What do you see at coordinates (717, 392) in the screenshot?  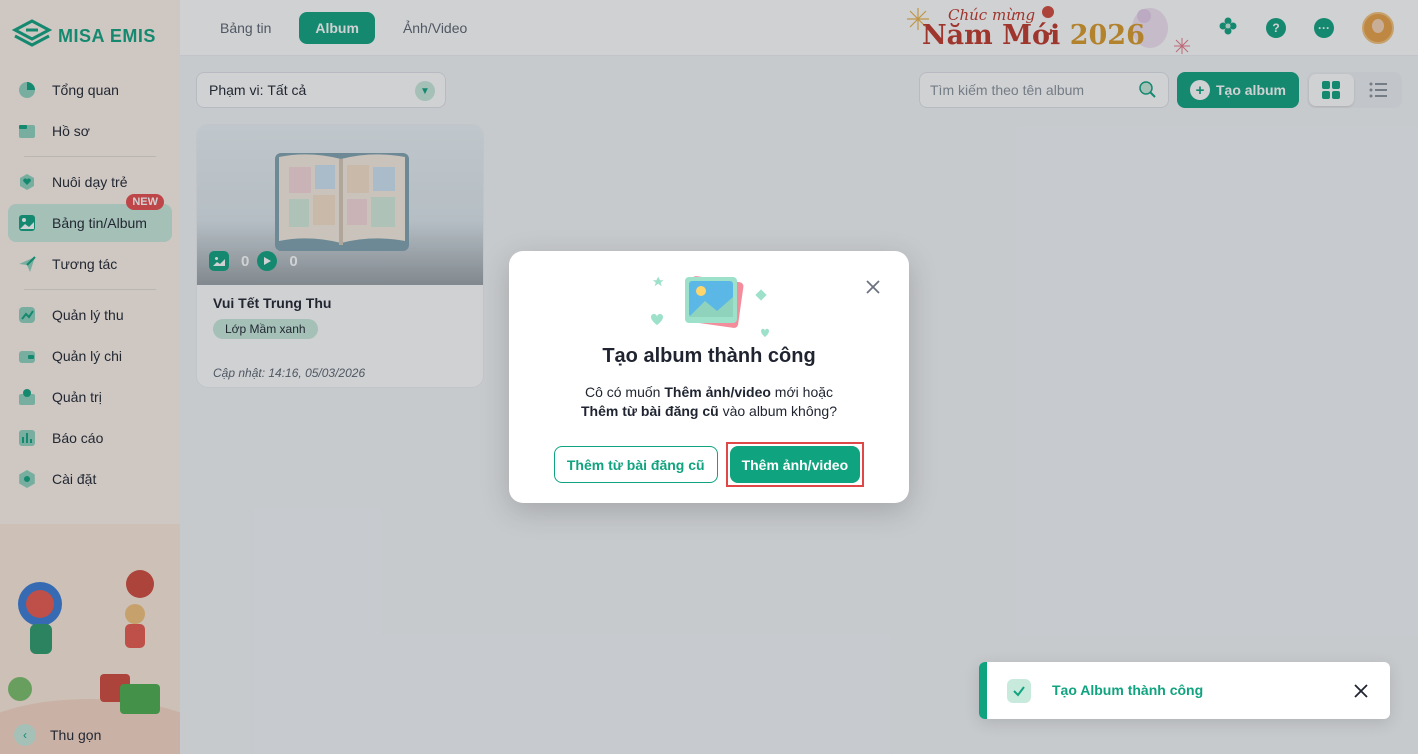 I see `dialog-message-bold-1: Thêm ảnh/video` at bounding box center [717, 392].